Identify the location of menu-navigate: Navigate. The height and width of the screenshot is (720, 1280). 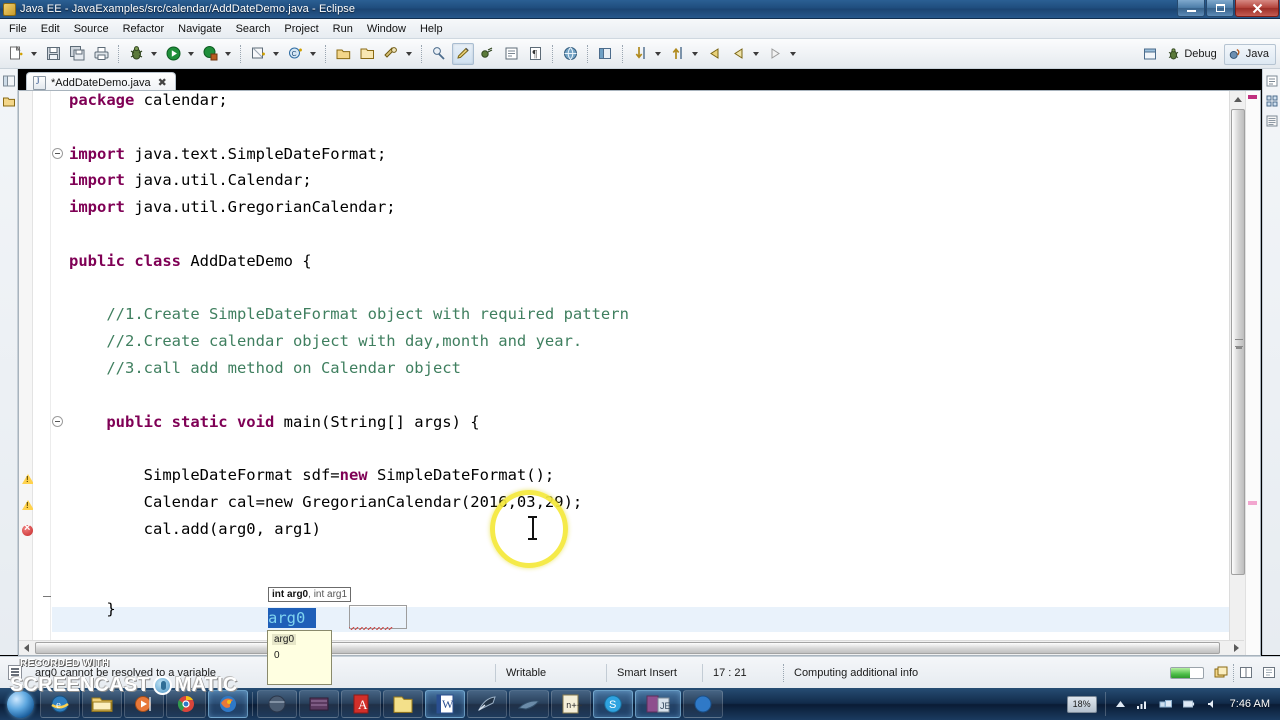
(199, 29).